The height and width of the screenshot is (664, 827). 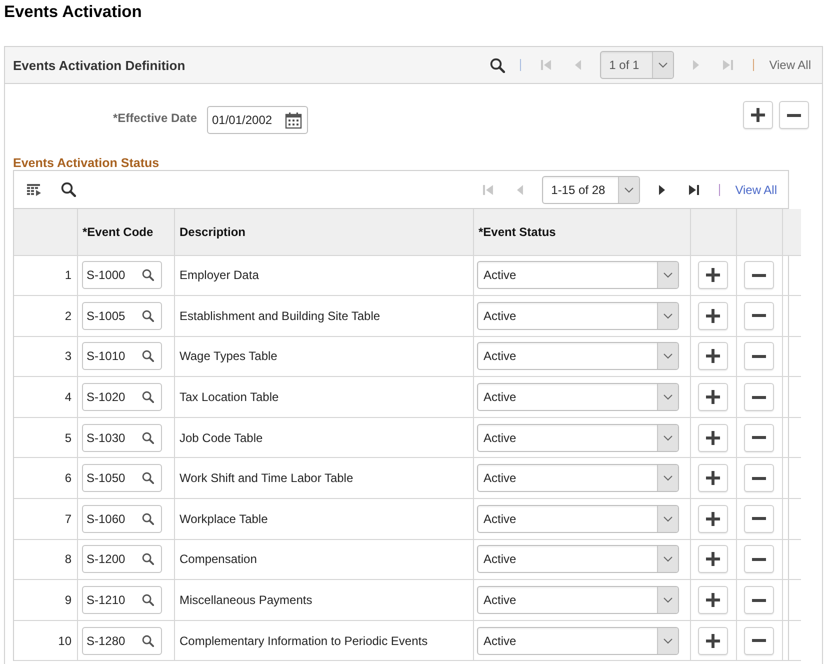 What do you see at coordinates (323, 397) in the screenshot?
I see `table-cell: Tax Location Table` at bounding box center [323, 397].